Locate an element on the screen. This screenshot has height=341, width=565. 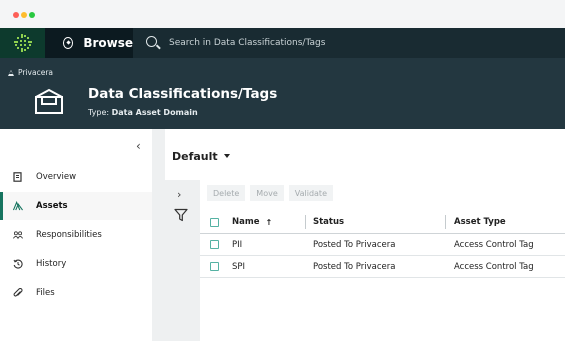
sidebar-item-overview: Overview is located at coordinates (76, 177).